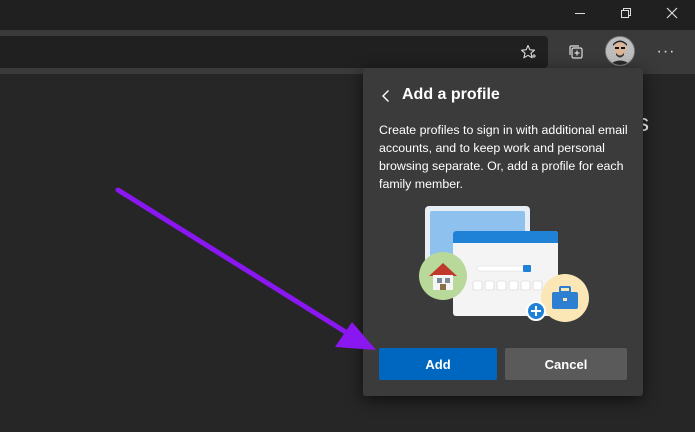 This screenshot has width=695, height=432. I want to click on back-button, so click(386, 96).